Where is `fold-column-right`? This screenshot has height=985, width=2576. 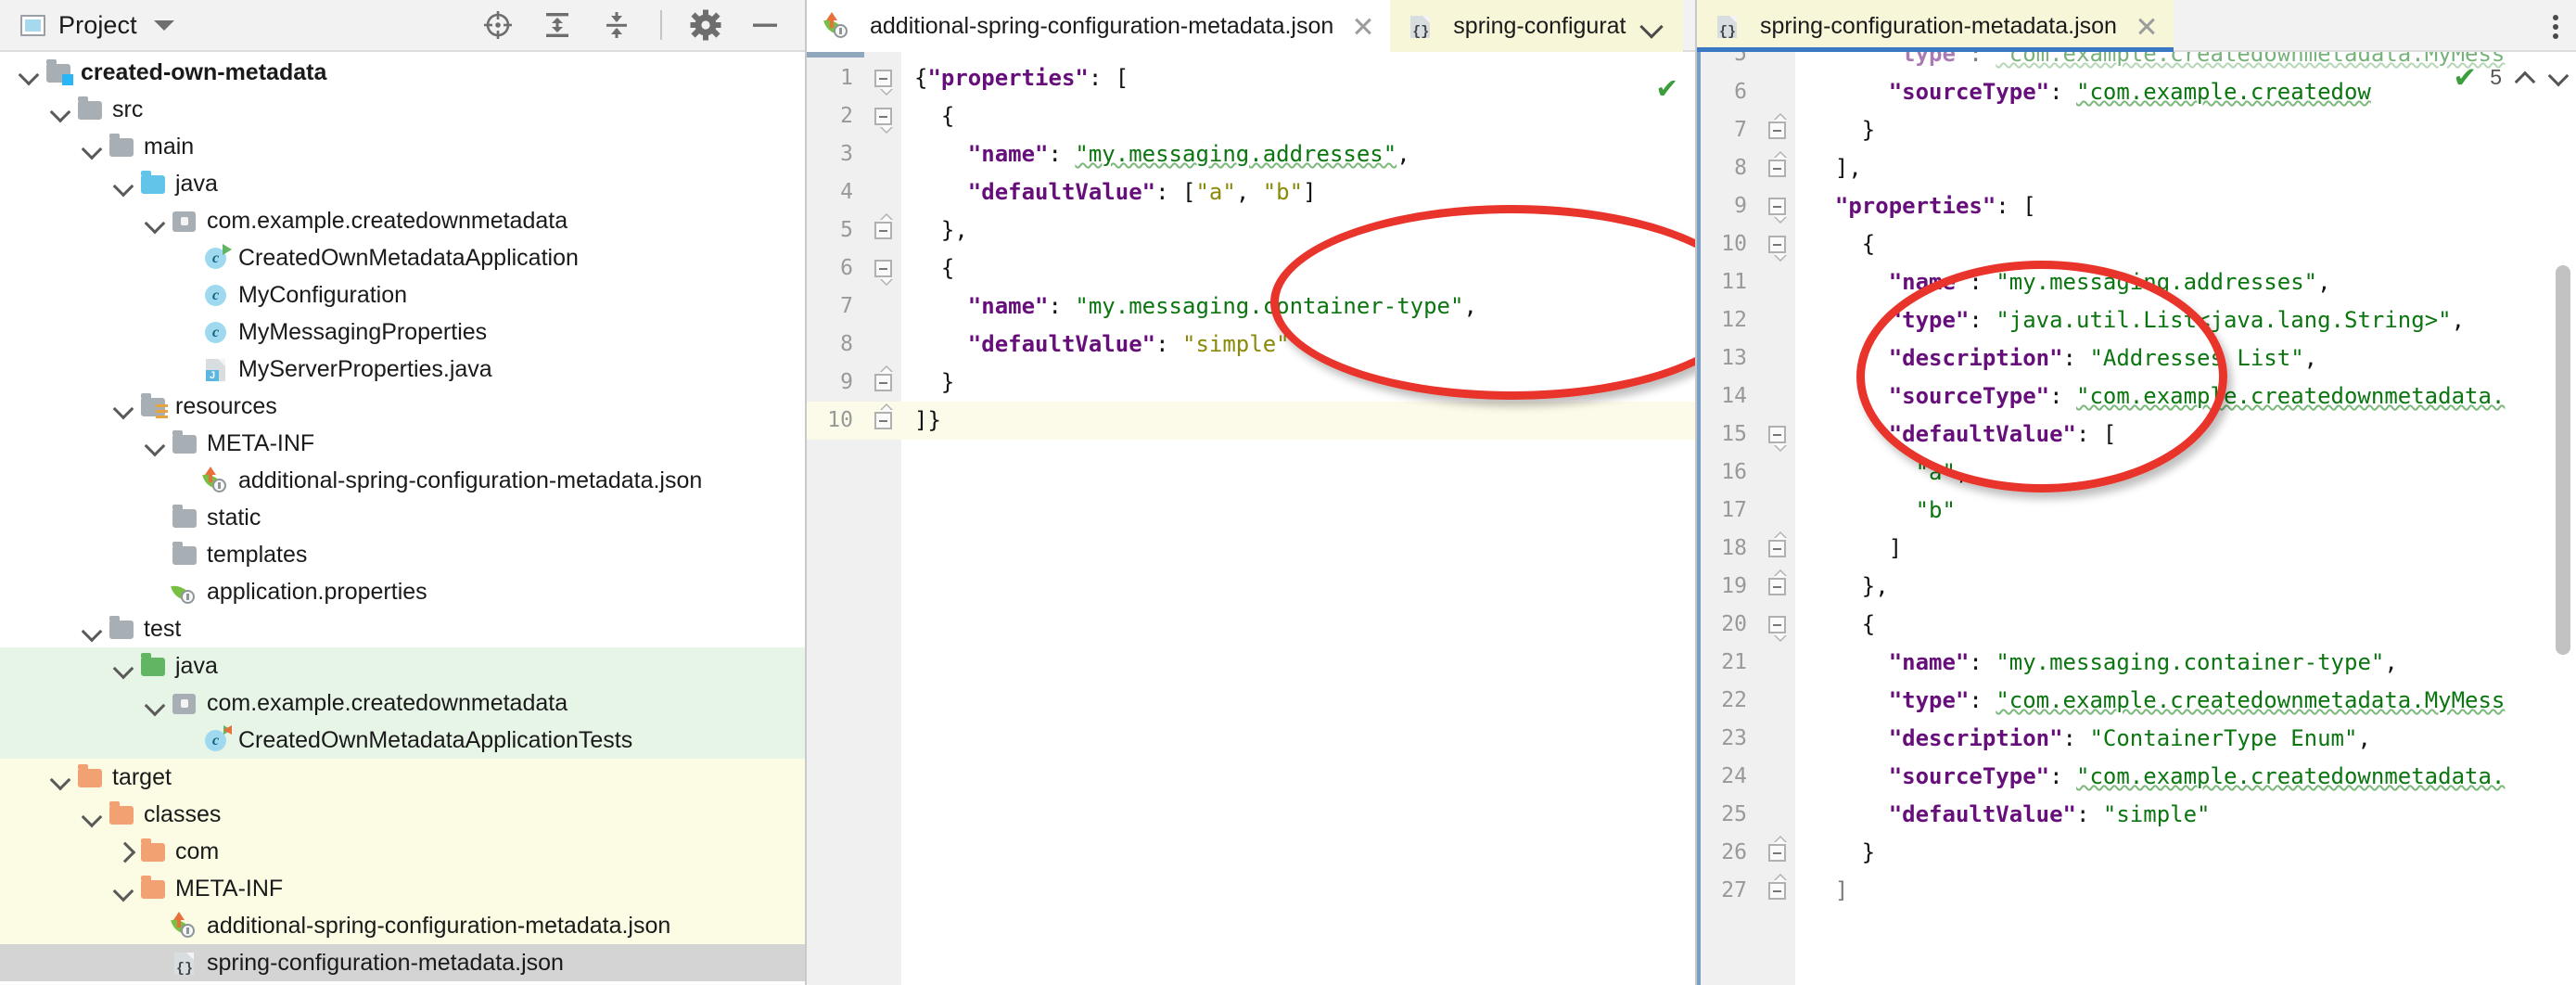 fold-column-right is located at coordinates (1776, 518).